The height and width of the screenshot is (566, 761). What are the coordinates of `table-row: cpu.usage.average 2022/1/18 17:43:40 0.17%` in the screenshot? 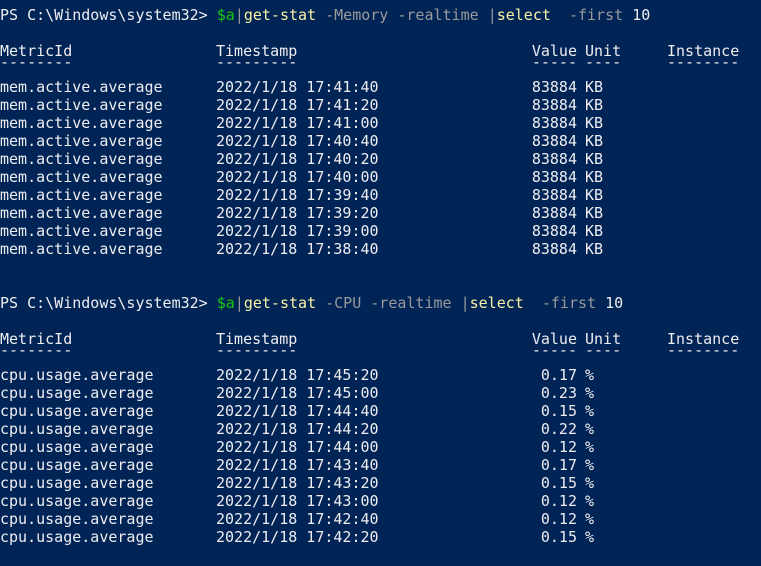 It's located at (380, 465).